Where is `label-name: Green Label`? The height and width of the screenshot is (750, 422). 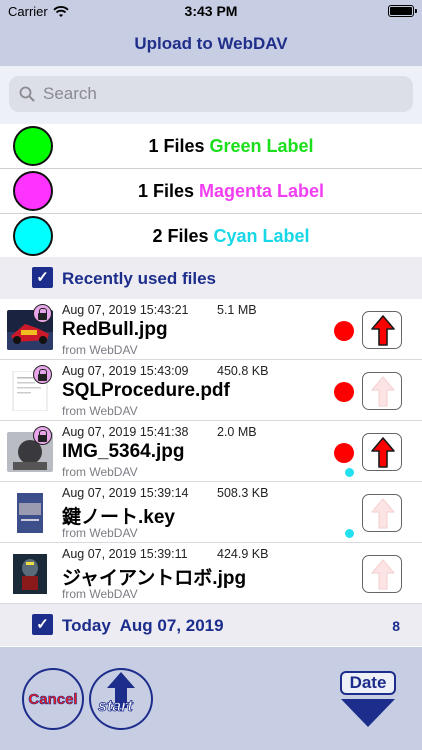
label-name: Green Label is located at coordinates (261, 146).